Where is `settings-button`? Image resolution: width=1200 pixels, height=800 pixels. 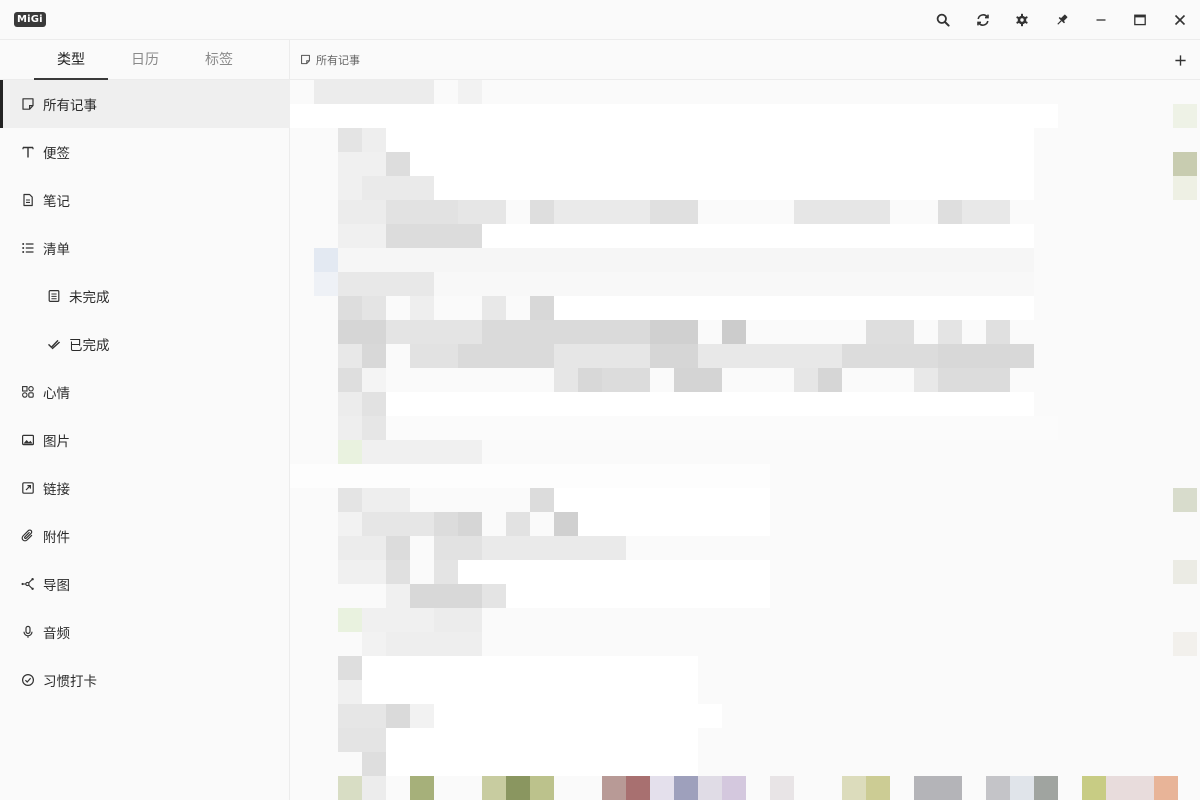
settings-button is located at coordinates (1022, 20).